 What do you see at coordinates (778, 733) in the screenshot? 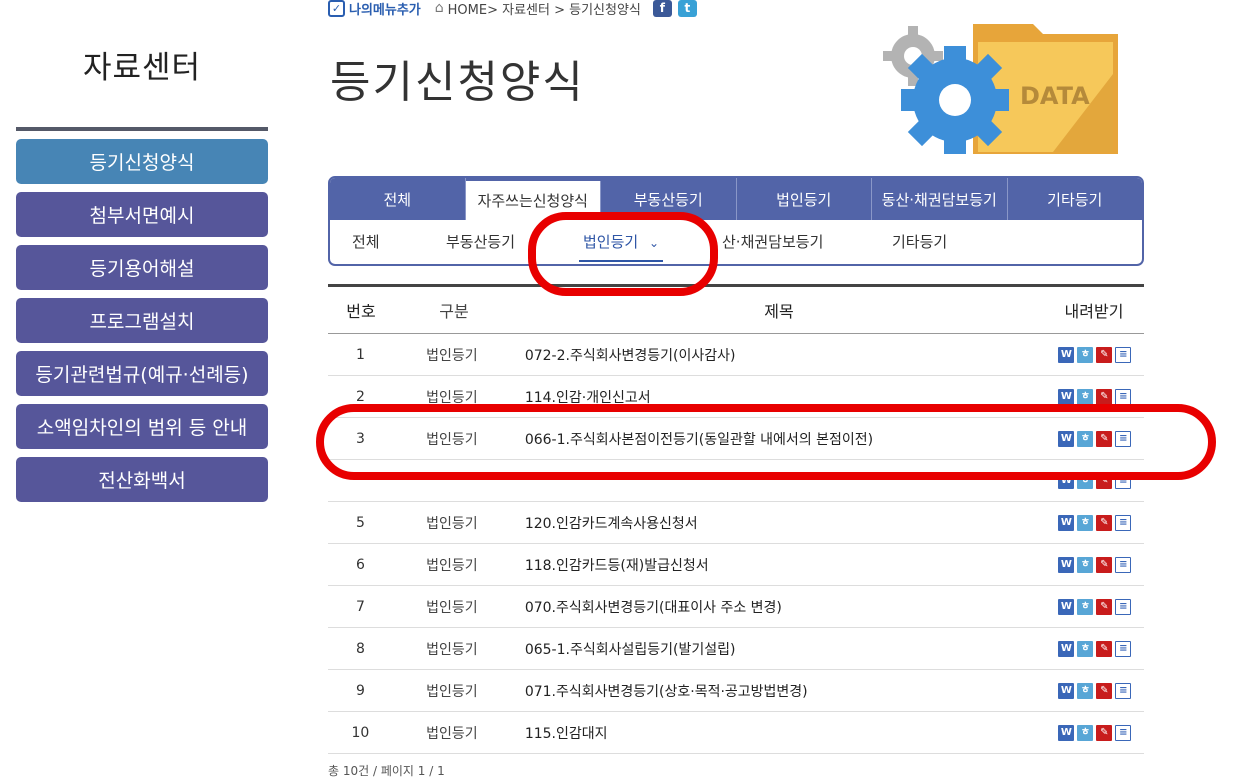
I see `row-title-link: 115.인감대지` at bounding box center [778, 733].